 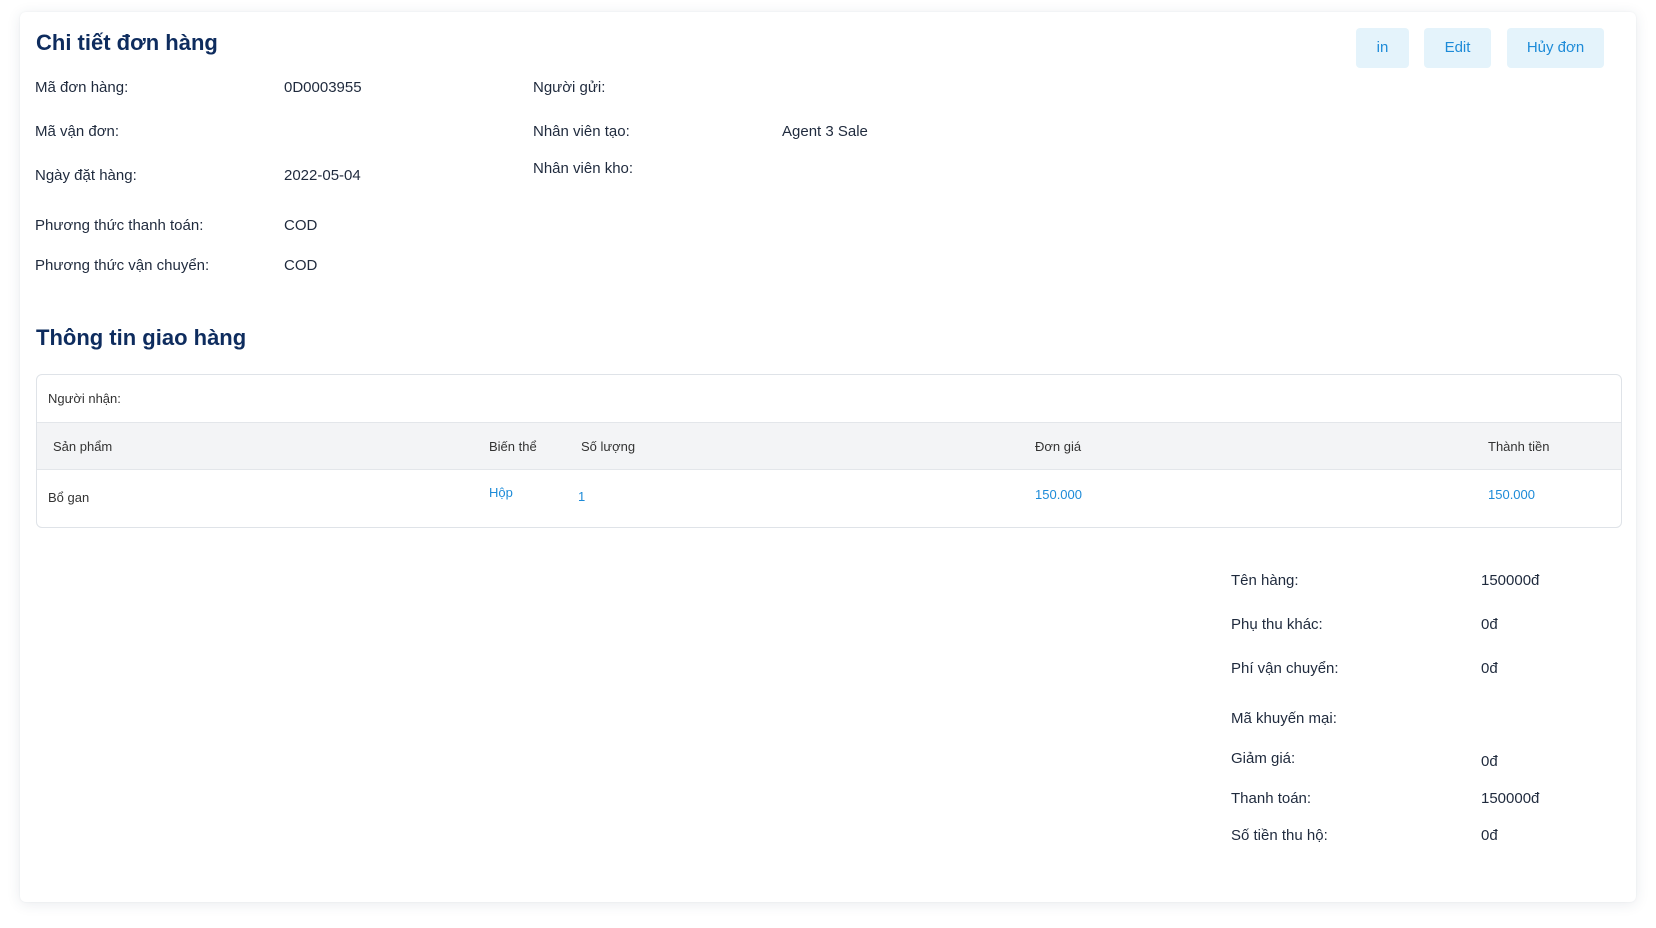 I want to click on shipping-method-label: Phương thức vận chuyển:, so click(x=122, y=265).